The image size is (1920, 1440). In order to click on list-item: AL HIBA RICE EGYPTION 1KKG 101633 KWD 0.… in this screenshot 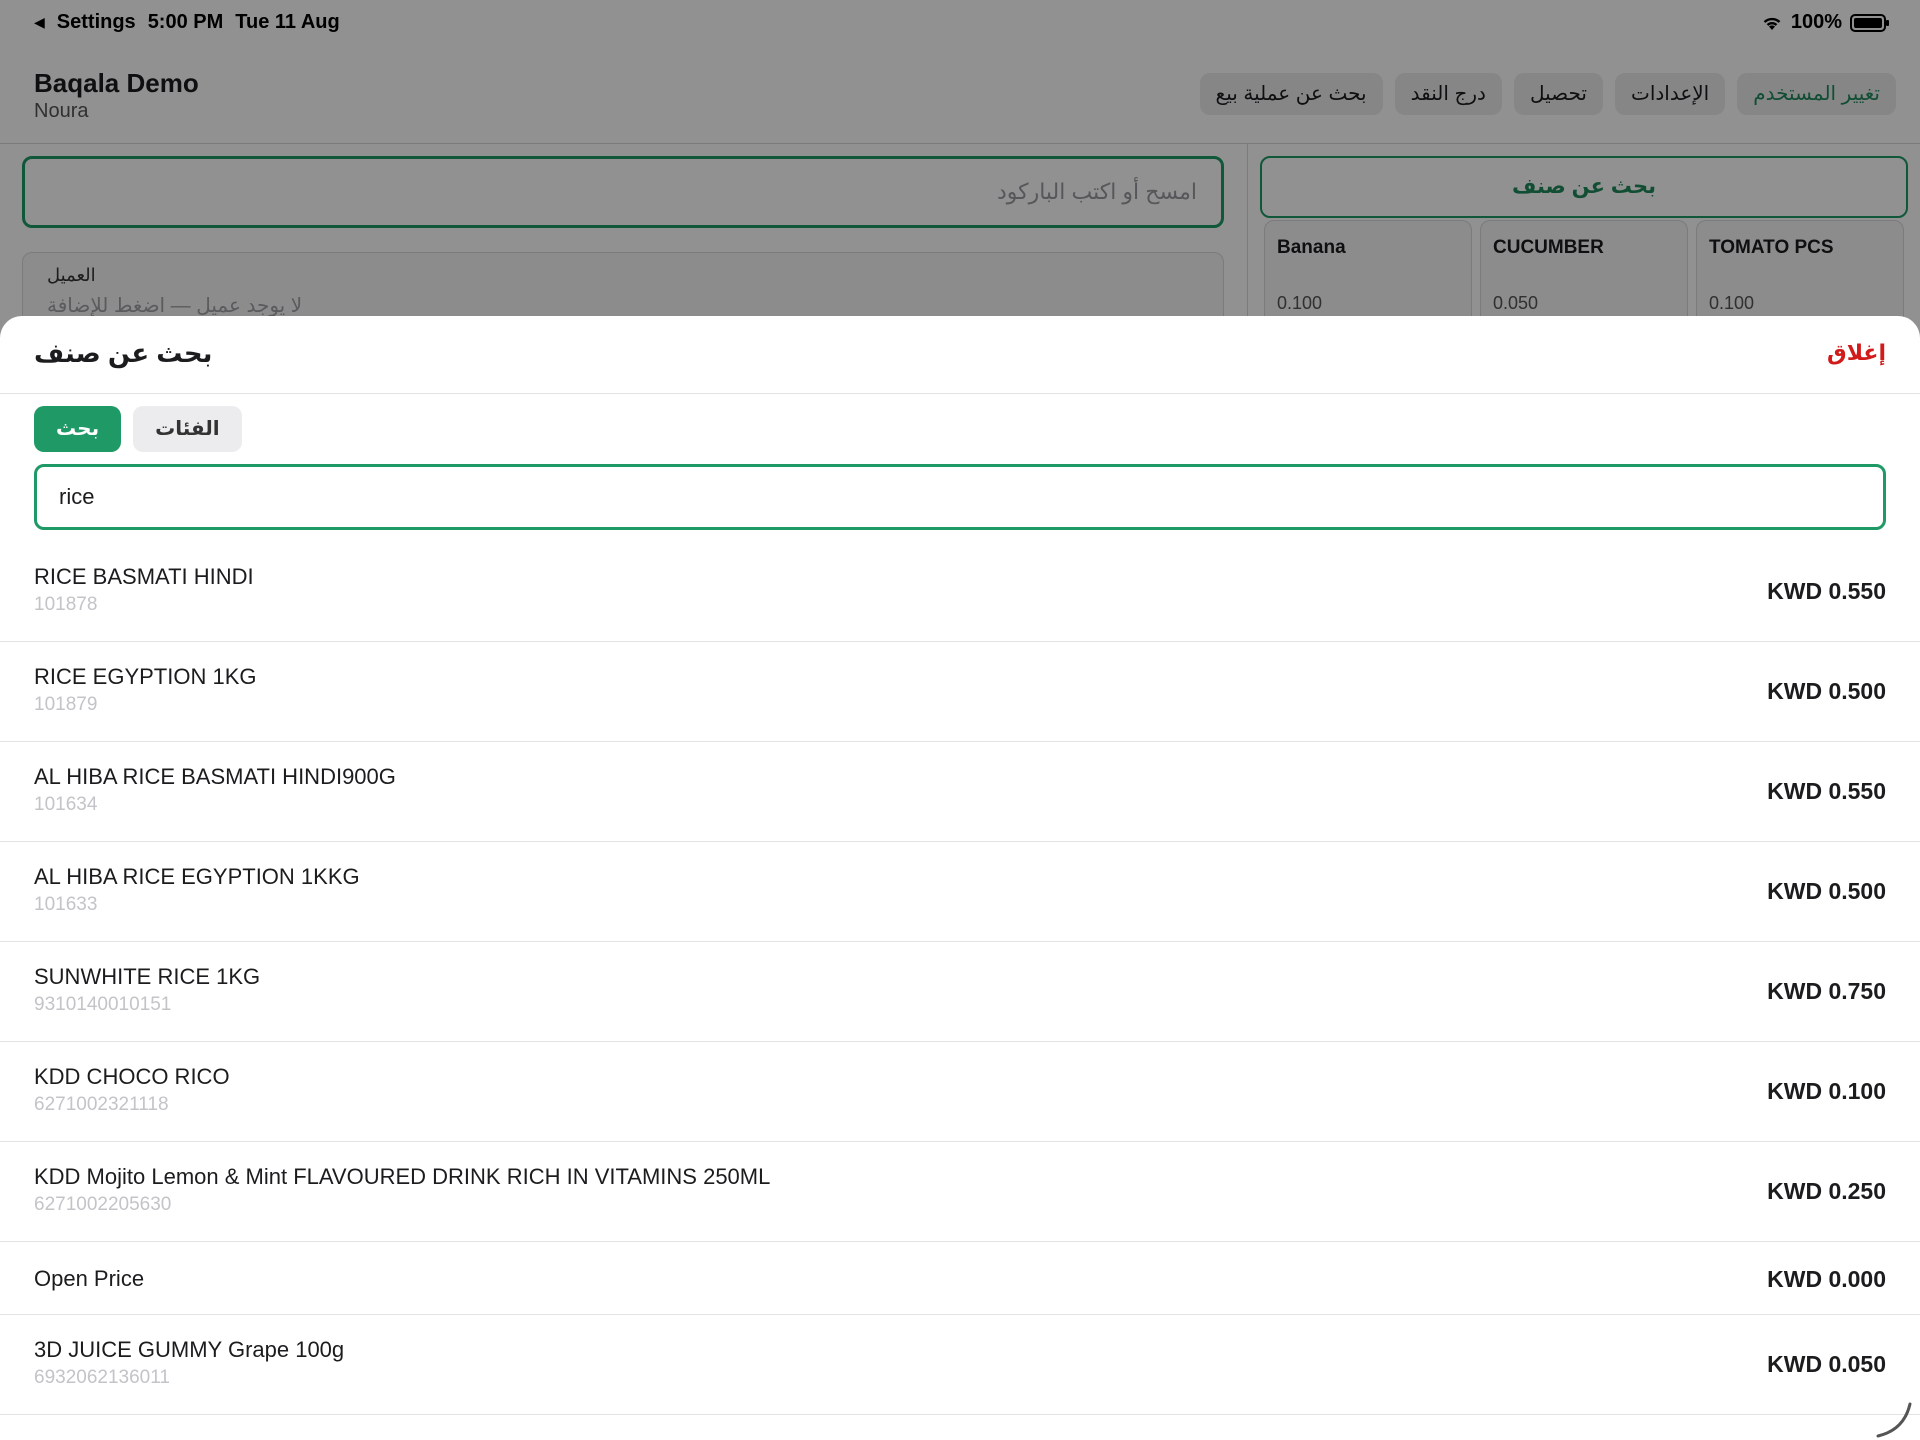, I will do `click(960, 892)`.